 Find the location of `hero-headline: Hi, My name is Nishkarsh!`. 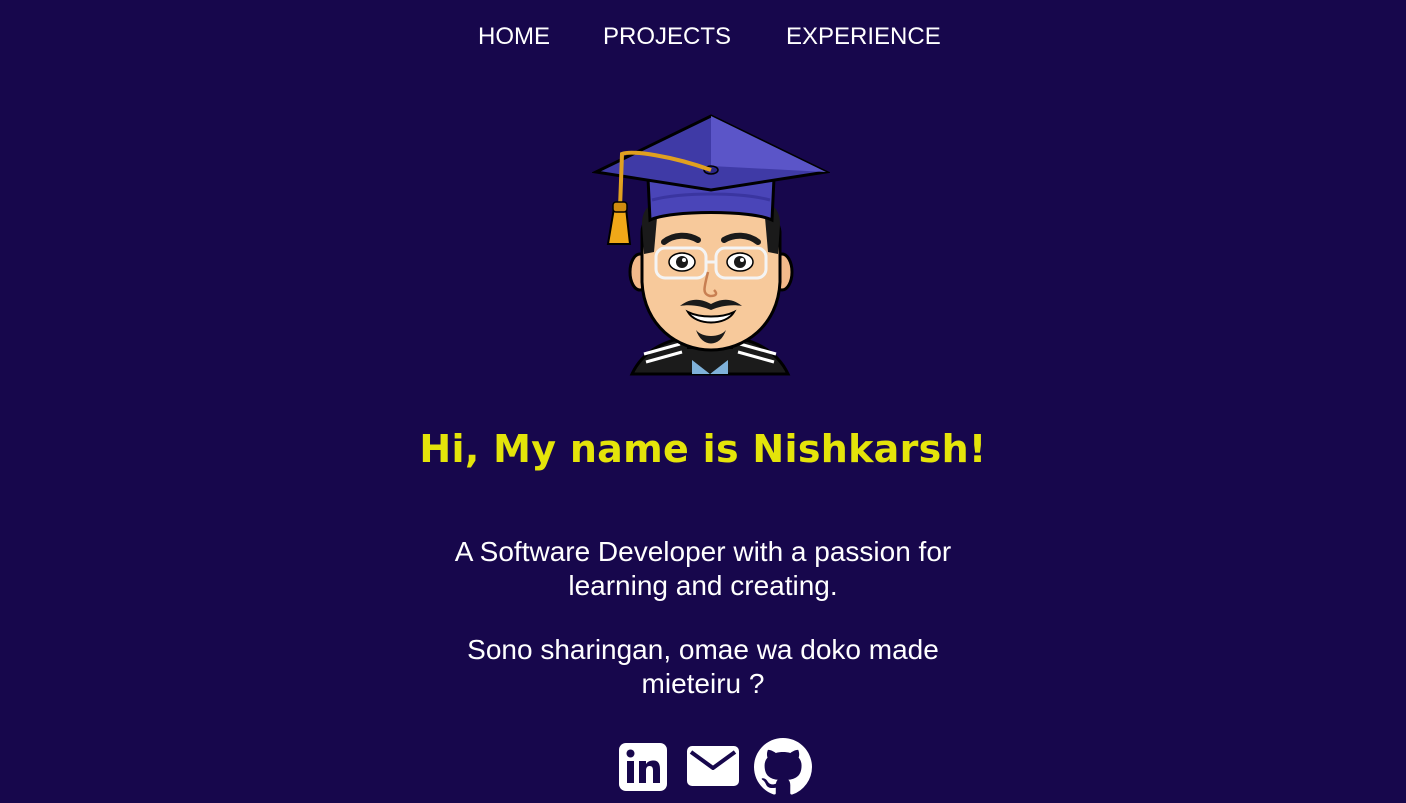

hero-headline: Hi, My name is Nishkarsh! is located at coordinates (703, 449).